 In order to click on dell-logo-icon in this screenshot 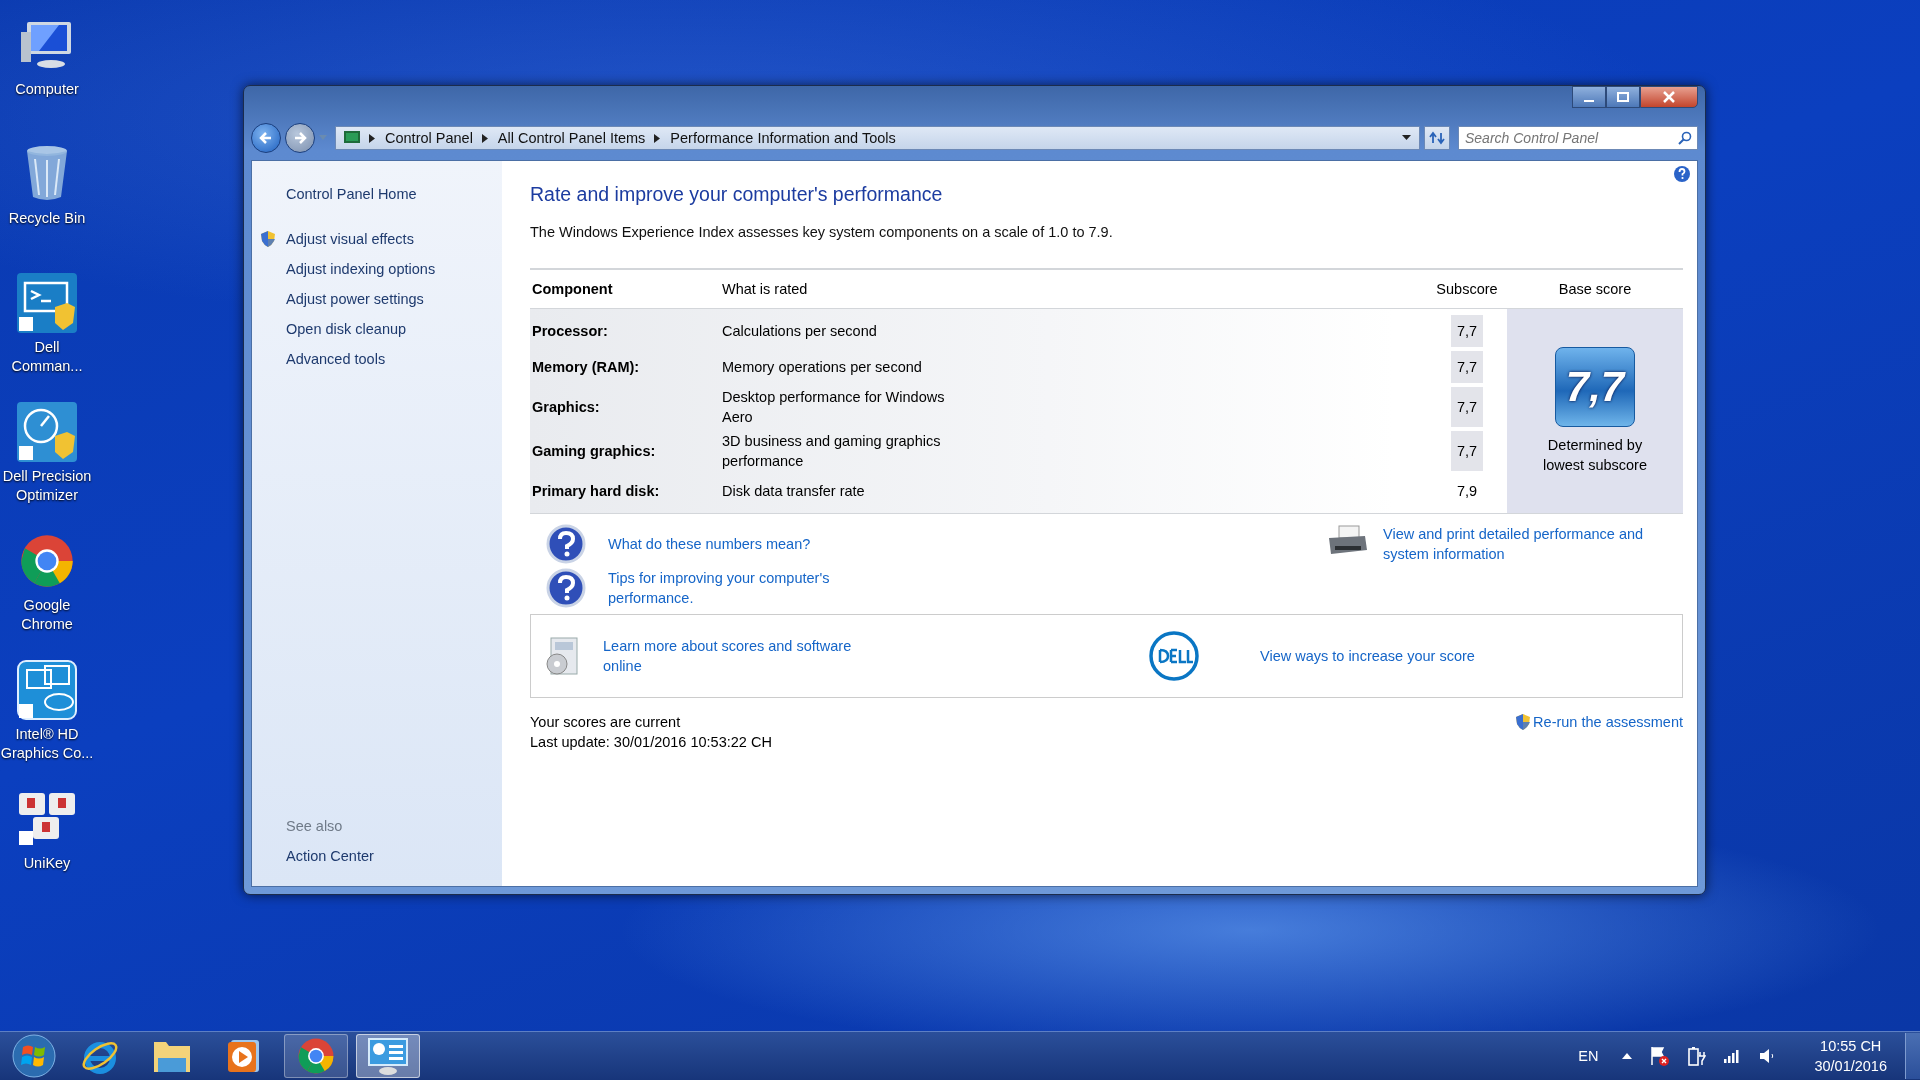, I will do `click(1174, 656)`.